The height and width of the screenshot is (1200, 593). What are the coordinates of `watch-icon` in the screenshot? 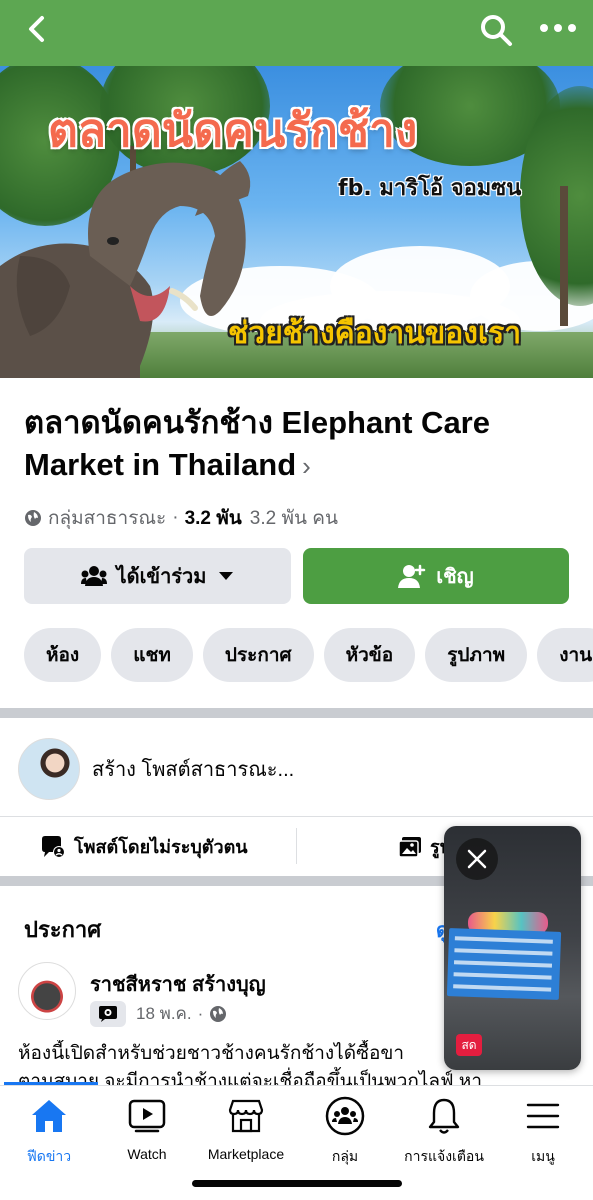 It's located at (147, 1116).